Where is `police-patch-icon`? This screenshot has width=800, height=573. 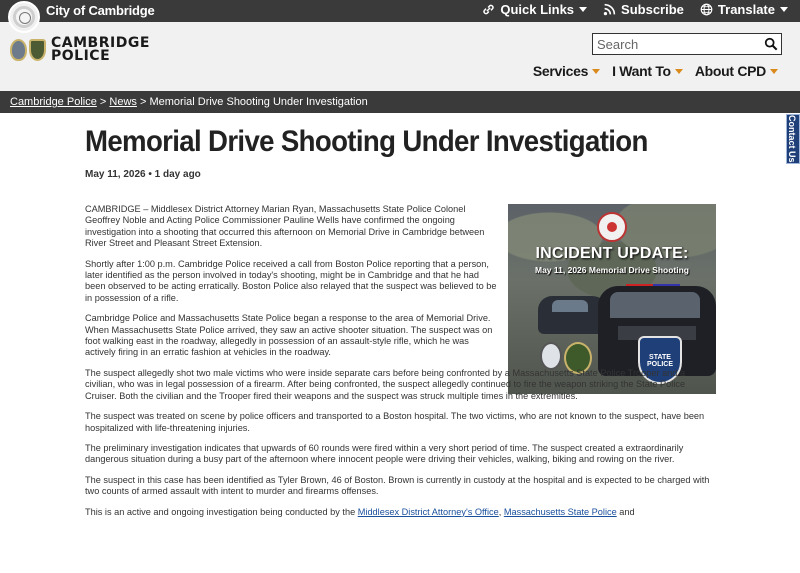
police-patch-icon is located at coordinates (37, 50).